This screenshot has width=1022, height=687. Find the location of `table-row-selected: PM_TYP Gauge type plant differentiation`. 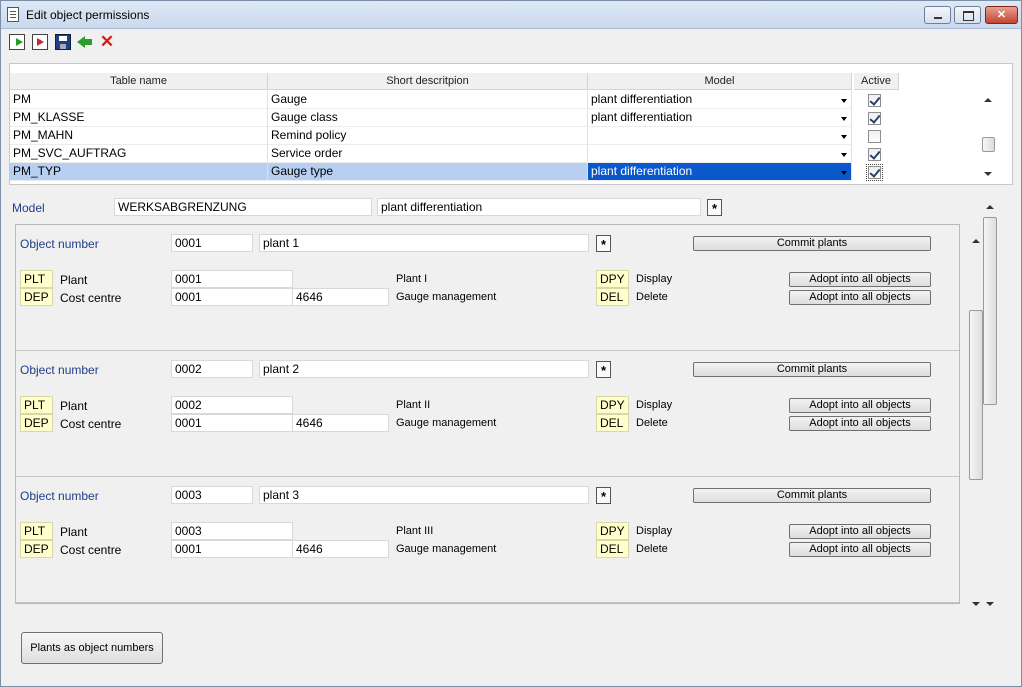

table-row-selected: PM_TYP Gauge type plant differentiation is located at coordinates (450, 172).